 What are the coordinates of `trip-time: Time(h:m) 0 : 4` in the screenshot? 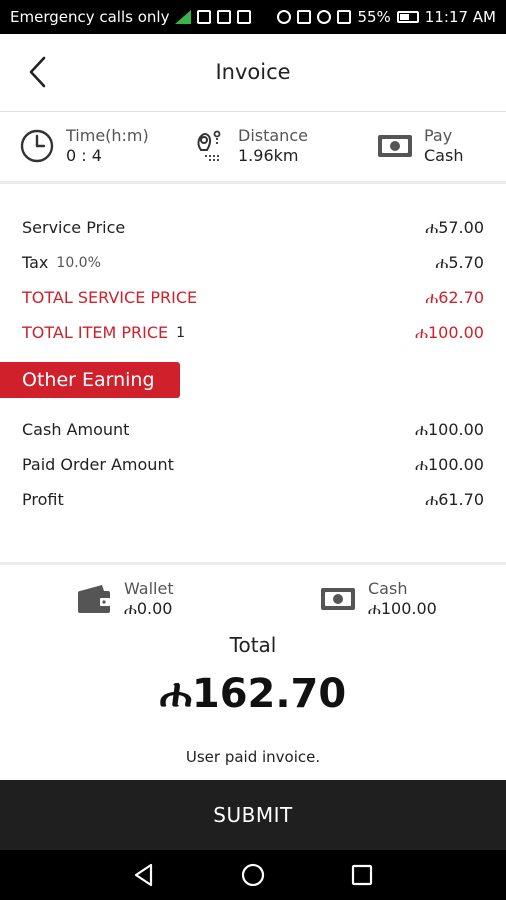 It's located at (83, 146).